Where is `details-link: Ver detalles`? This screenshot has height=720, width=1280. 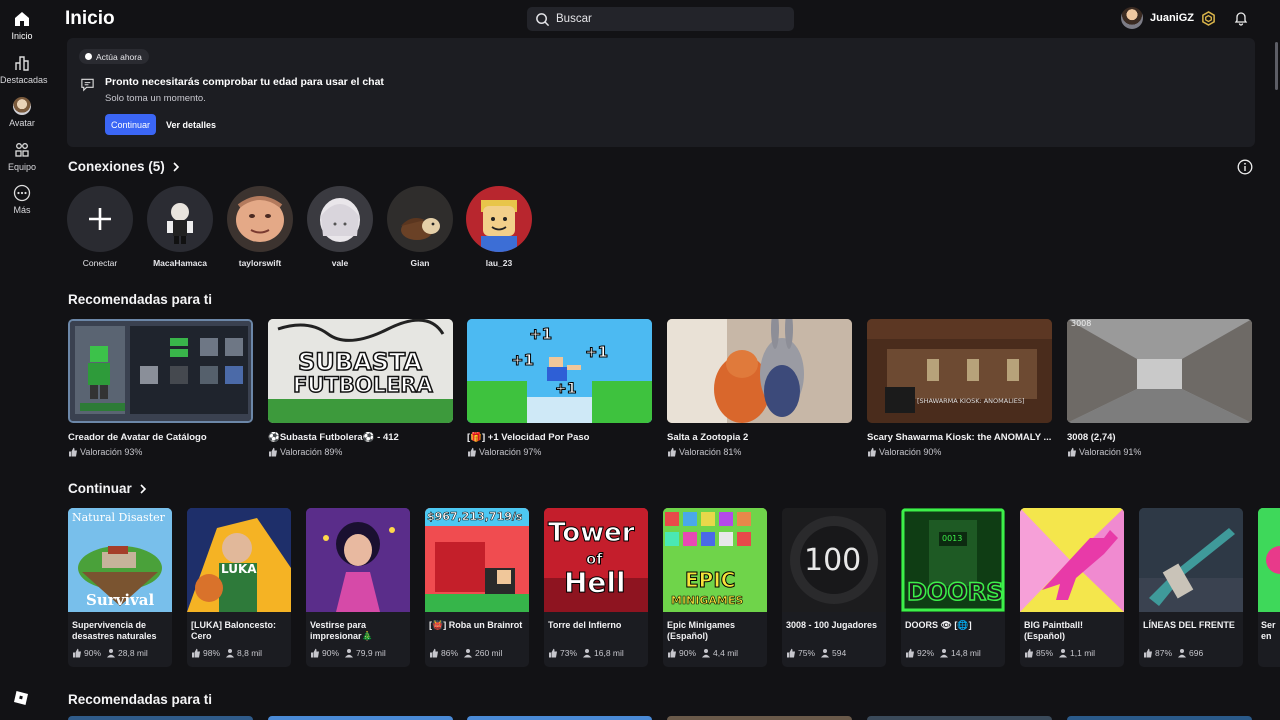
details-link: Ver detalles is located at coordinates (191, 125).